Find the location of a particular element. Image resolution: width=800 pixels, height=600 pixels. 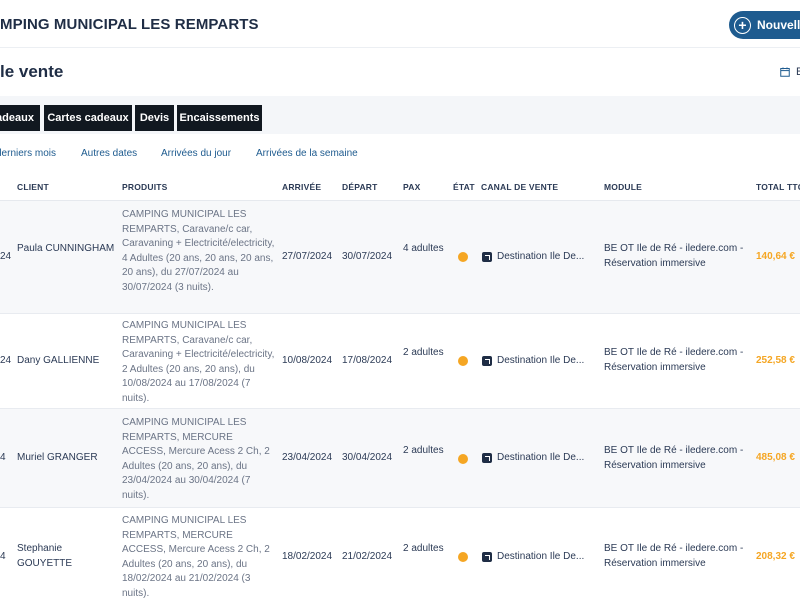

tab-cadeaux: adeaux is located at coordinates (20, 118).